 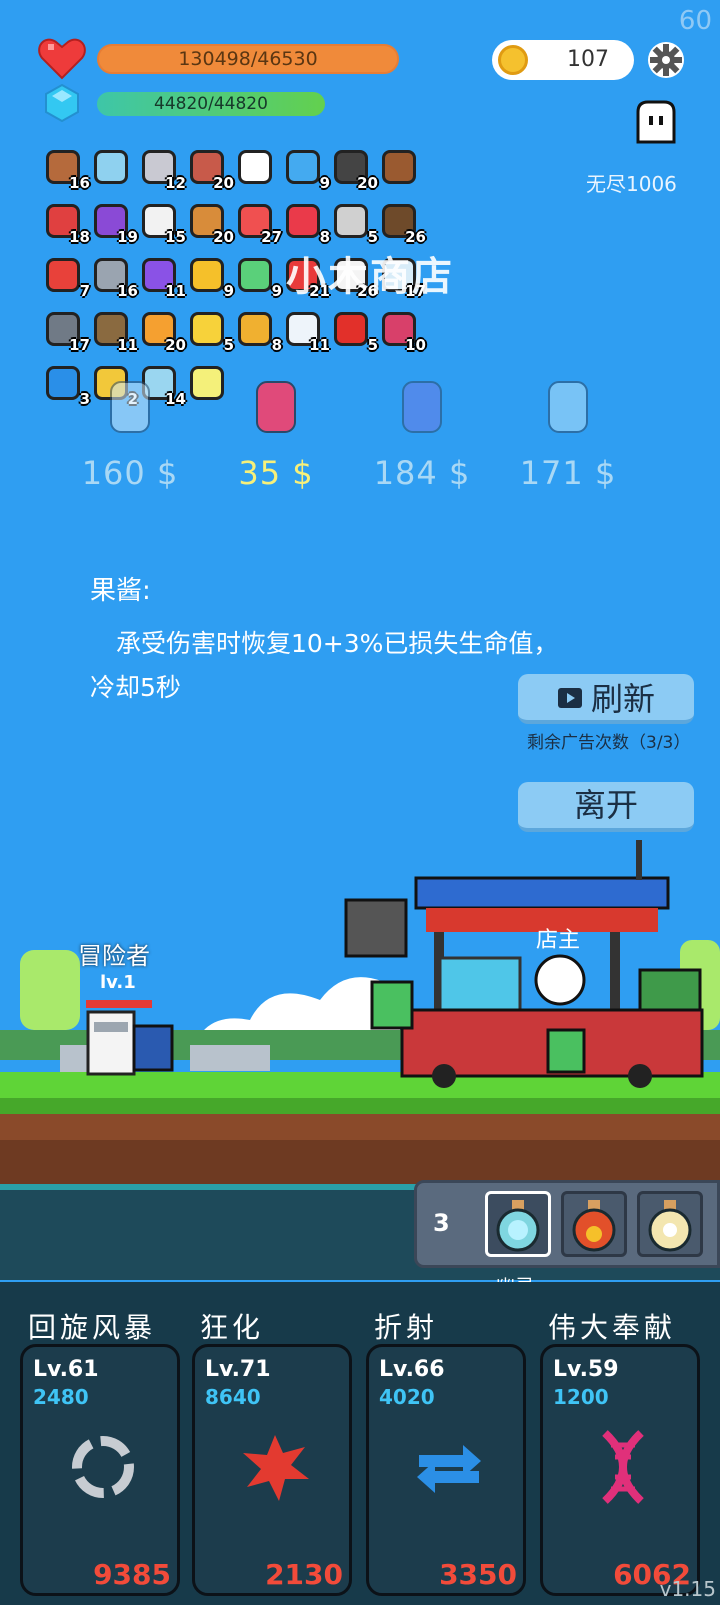 I want to click on shopkeeper-label: 店主, so click(x=558, y=940).